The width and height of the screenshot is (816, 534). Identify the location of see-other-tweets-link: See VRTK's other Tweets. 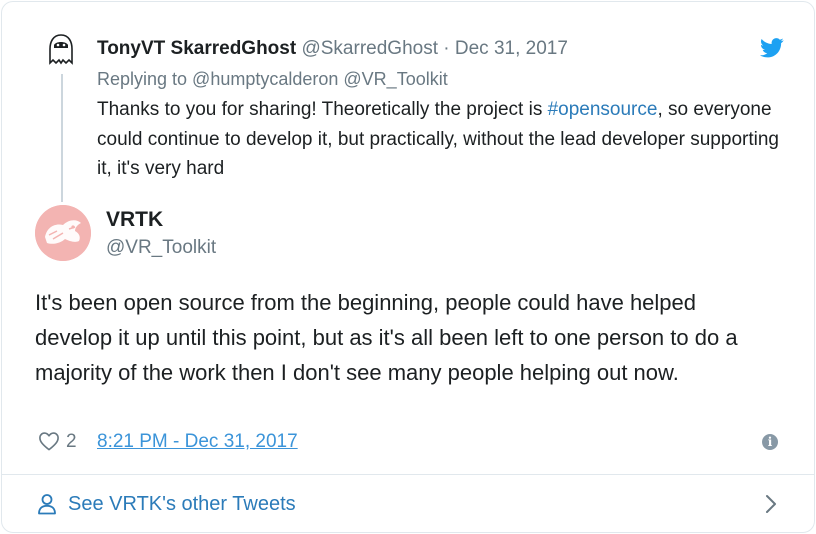
(408, 503).